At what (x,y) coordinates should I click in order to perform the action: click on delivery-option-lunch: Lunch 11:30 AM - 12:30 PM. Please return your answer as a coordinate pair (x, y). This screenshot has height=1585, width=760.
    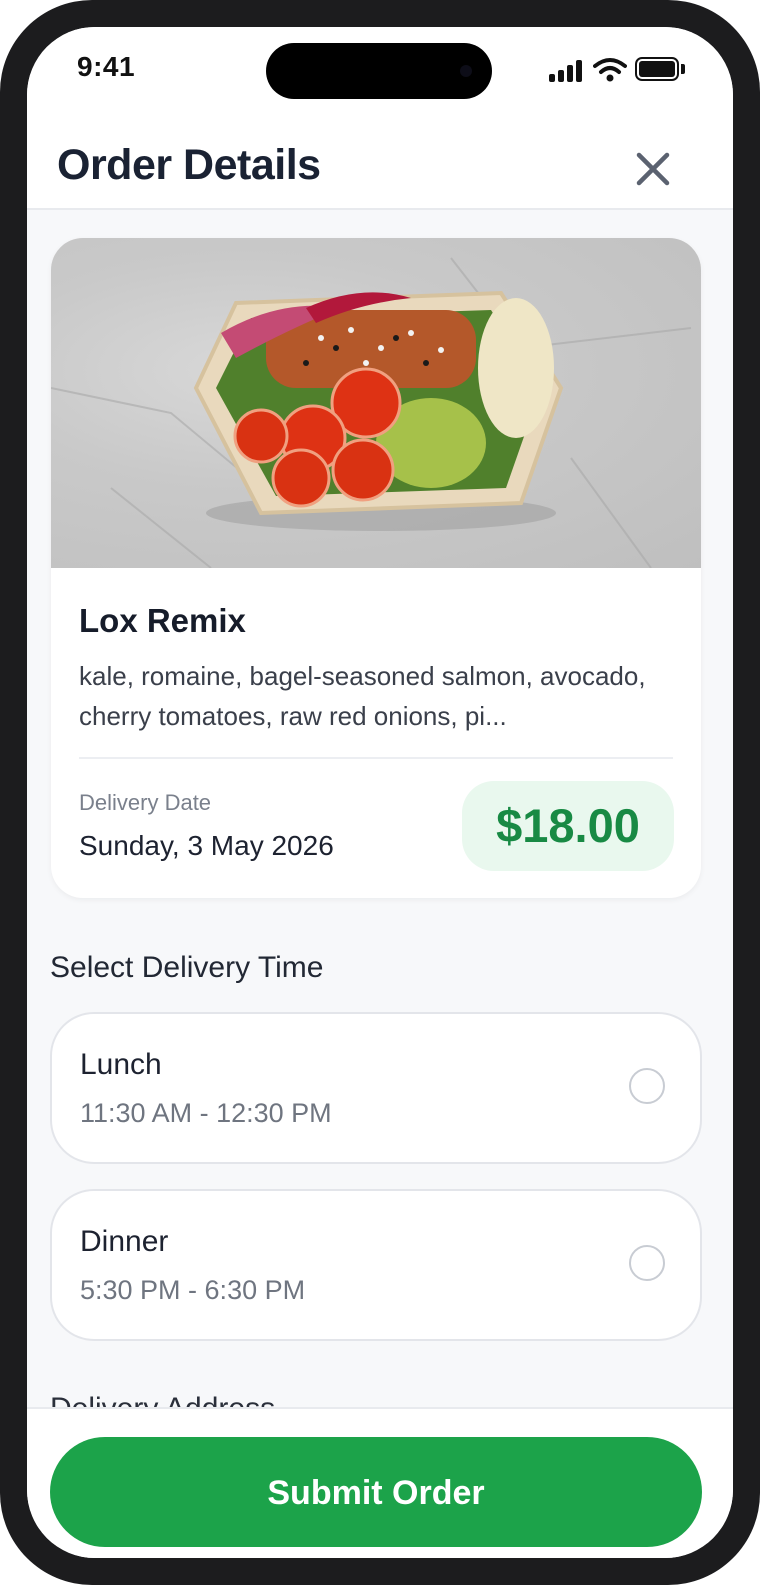
    Looking at the image, I should click on (376, 1088).